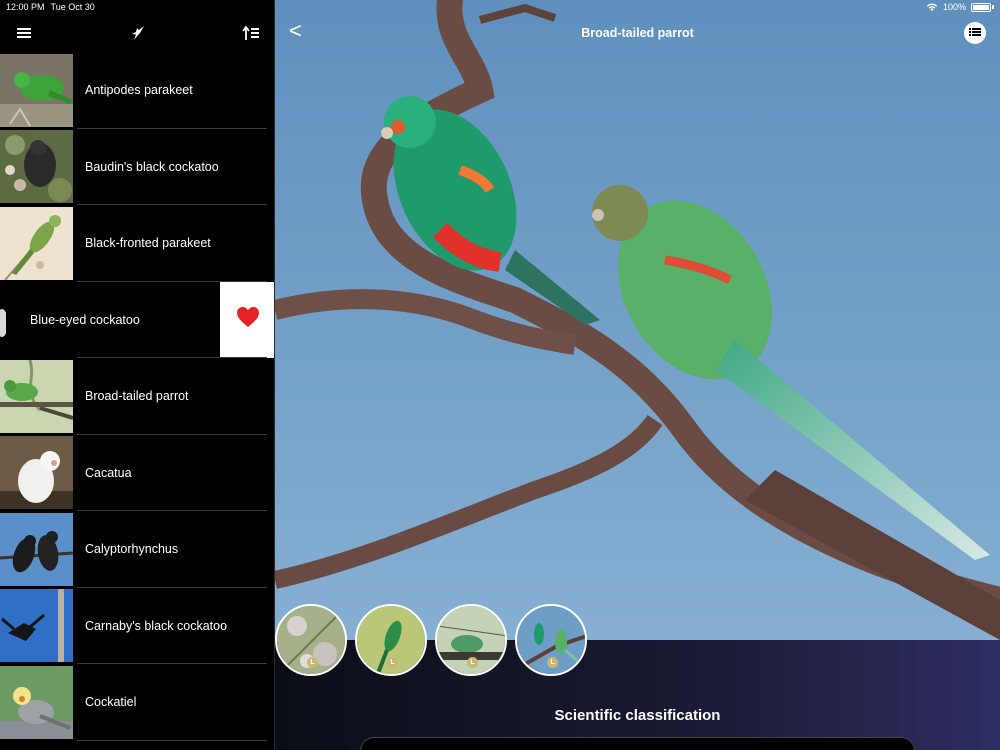 The image size is (1000, 750). What do you see at coordinates (981, 7) in the screenshot?
I see `battery-icon` at bounding box center [981, 7].